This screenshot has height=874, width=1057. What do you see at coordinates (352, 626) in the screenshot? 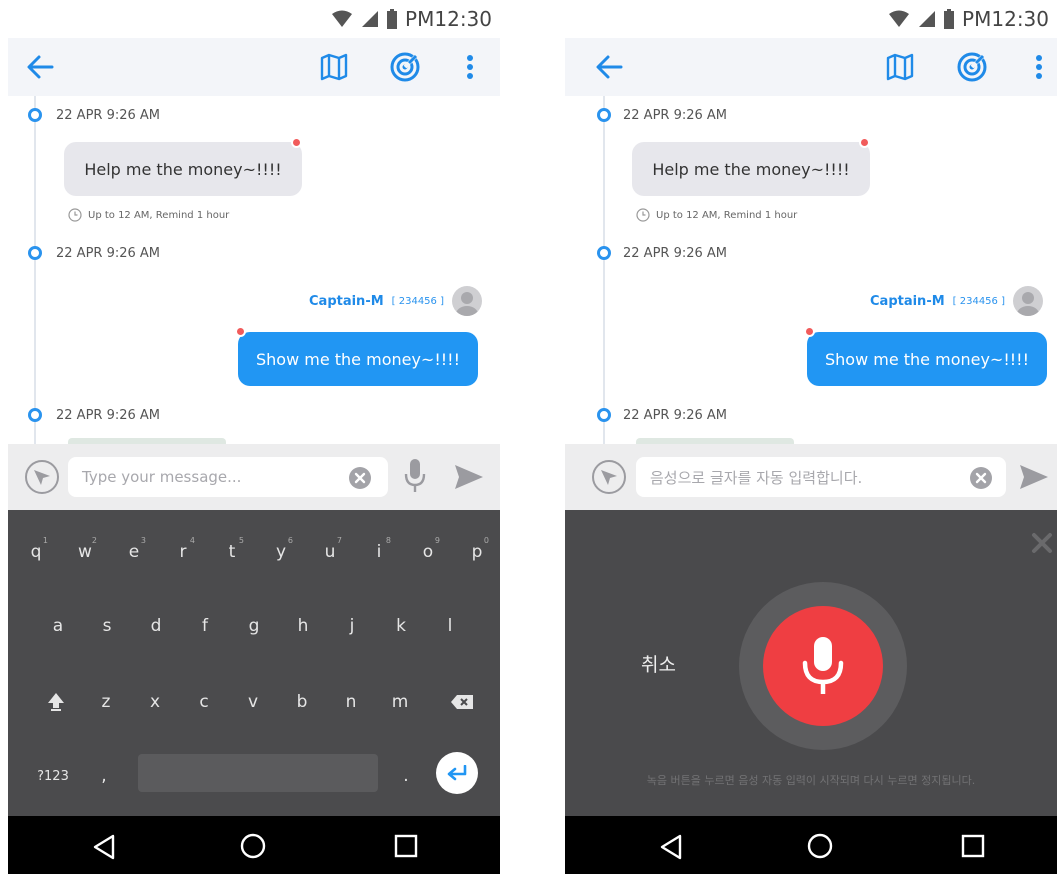
I see `key-j: j` at bounding box center [352, 626].